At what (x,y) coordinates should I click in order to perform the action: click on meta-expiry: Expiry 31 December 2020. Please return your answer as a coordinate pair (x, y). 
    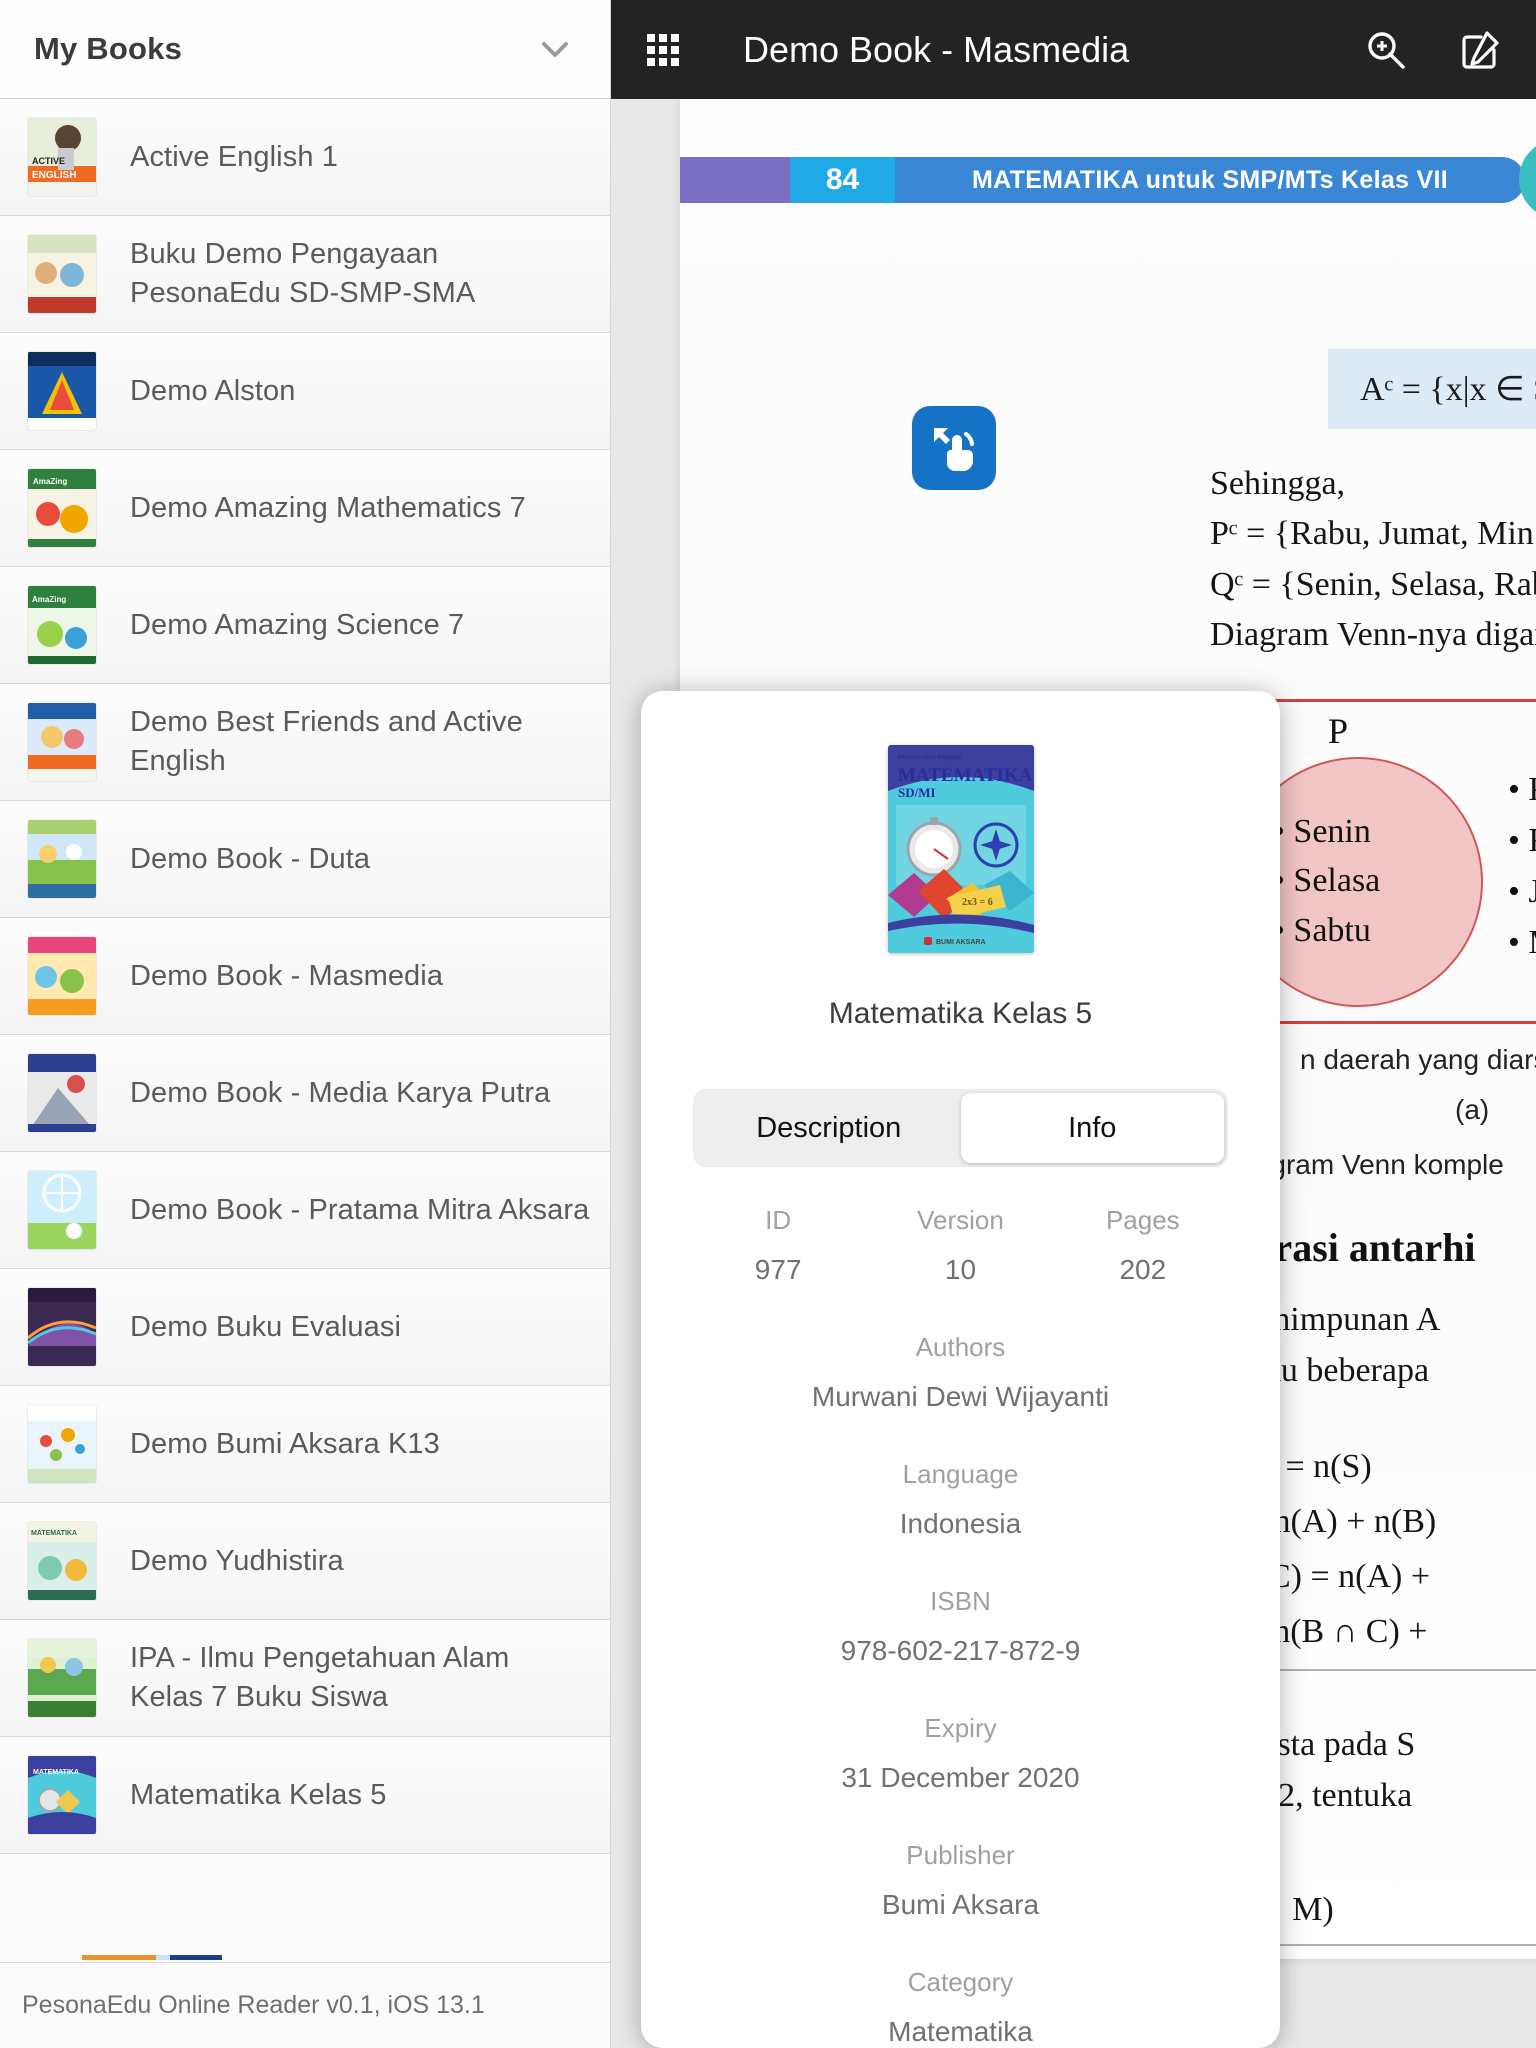
    Looking at the image, I should click on (960, 1753).